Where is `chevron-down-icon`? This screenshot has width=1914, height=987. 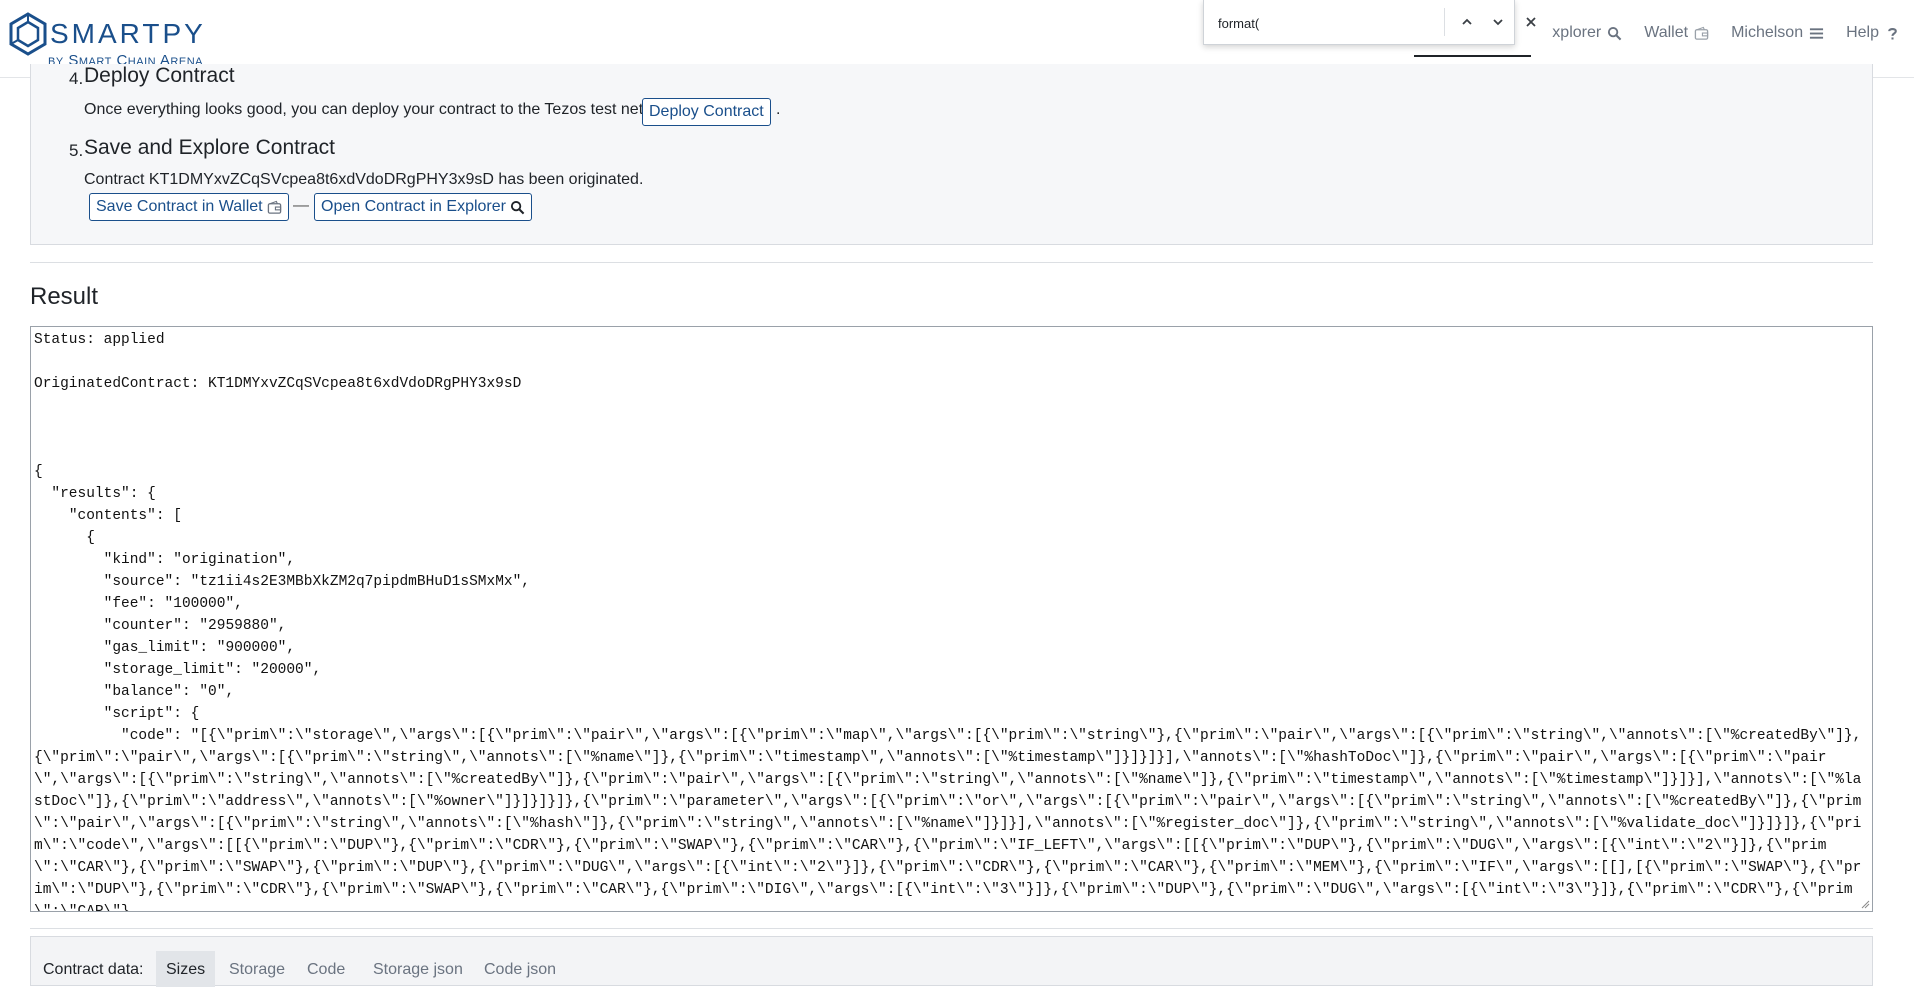
chevron-down-icon is located at coordinates (1498, 22).